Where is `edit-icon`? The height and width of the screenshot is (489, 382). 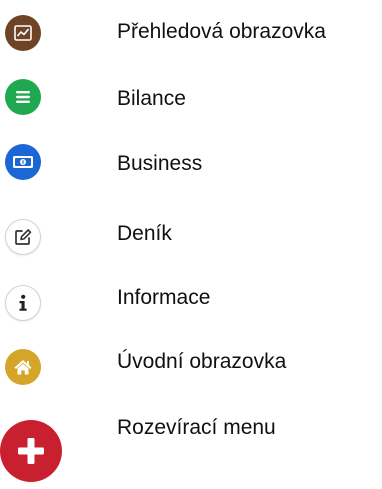
edit-icon is located at coordinates (23, 237).